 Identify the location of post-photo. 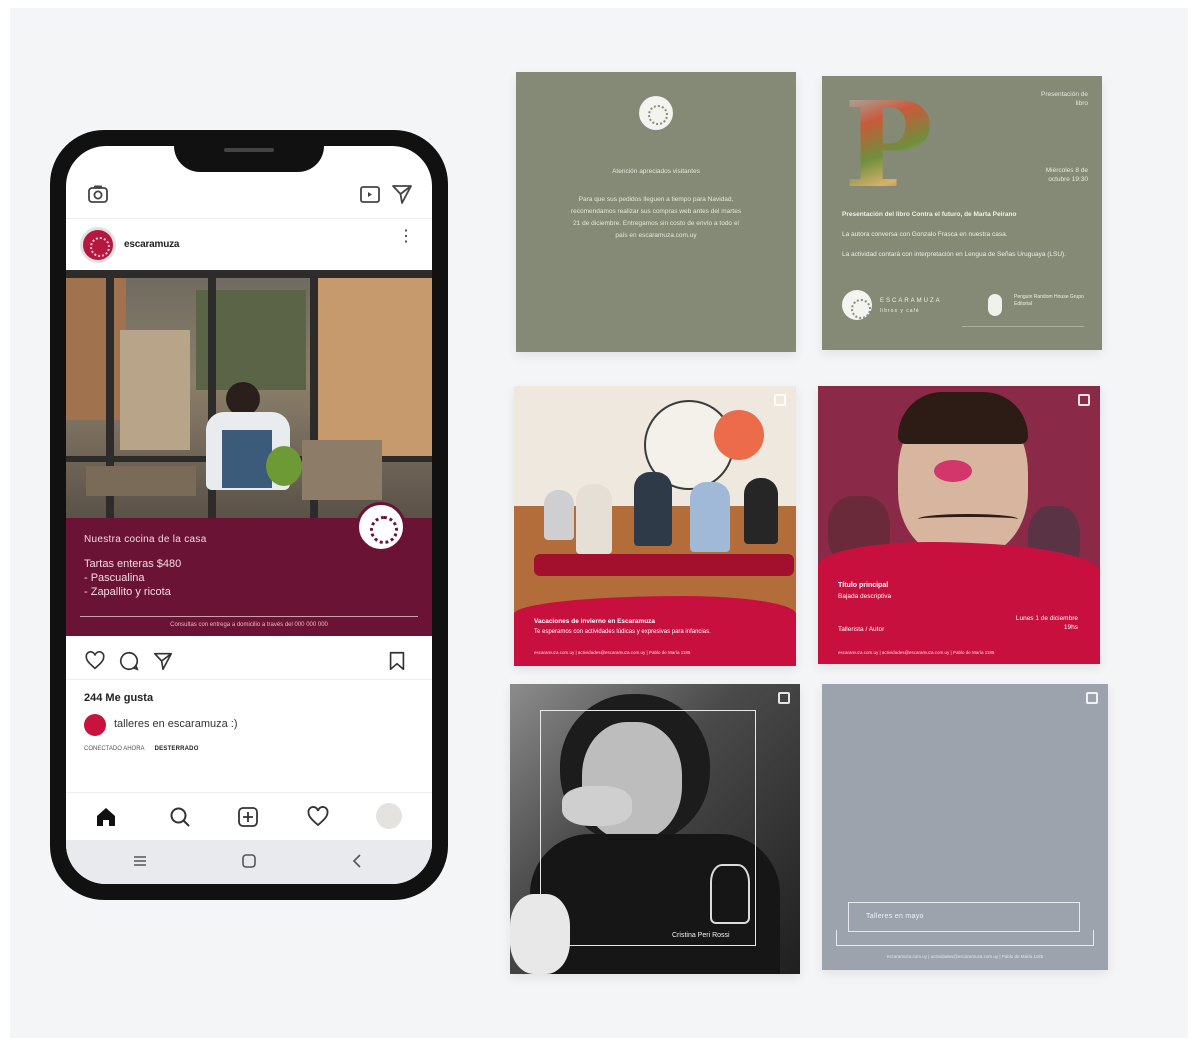
(249, 394).